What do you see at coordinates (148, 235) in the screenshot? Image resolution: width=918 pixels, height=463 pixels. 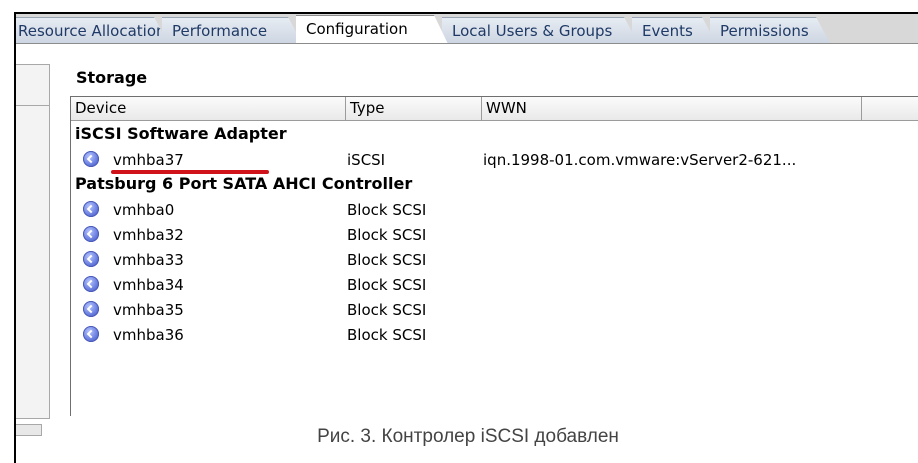 I see `device-cell: vmhba32` at bounding box center [148, 235].